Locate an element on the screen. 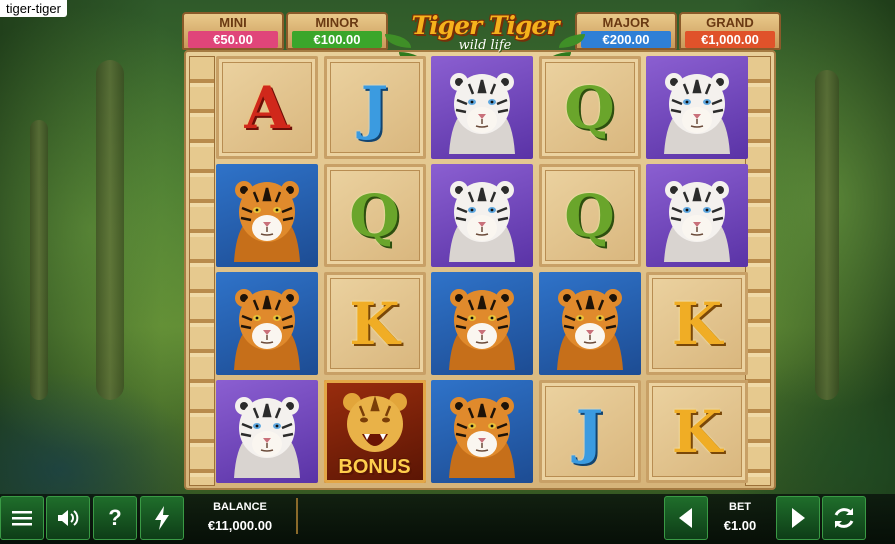  reel-cell: A is located at coordinates (267, 107).